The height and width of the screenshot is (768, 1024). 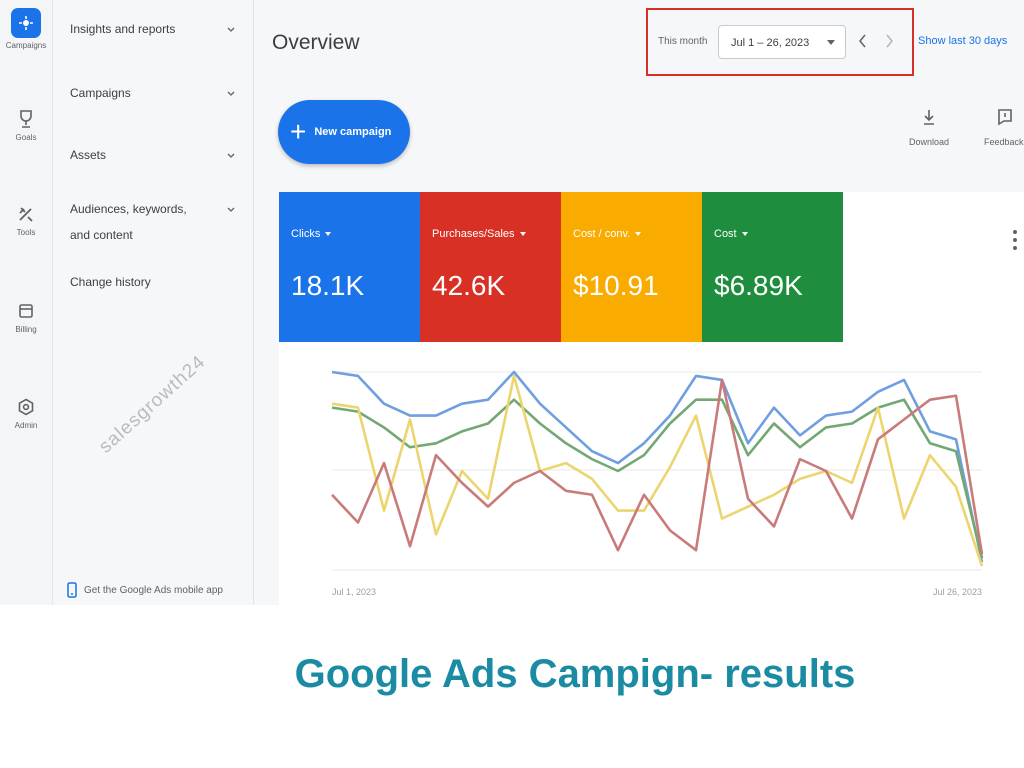 I want to click on download-icon, so click(x=929, y=117).